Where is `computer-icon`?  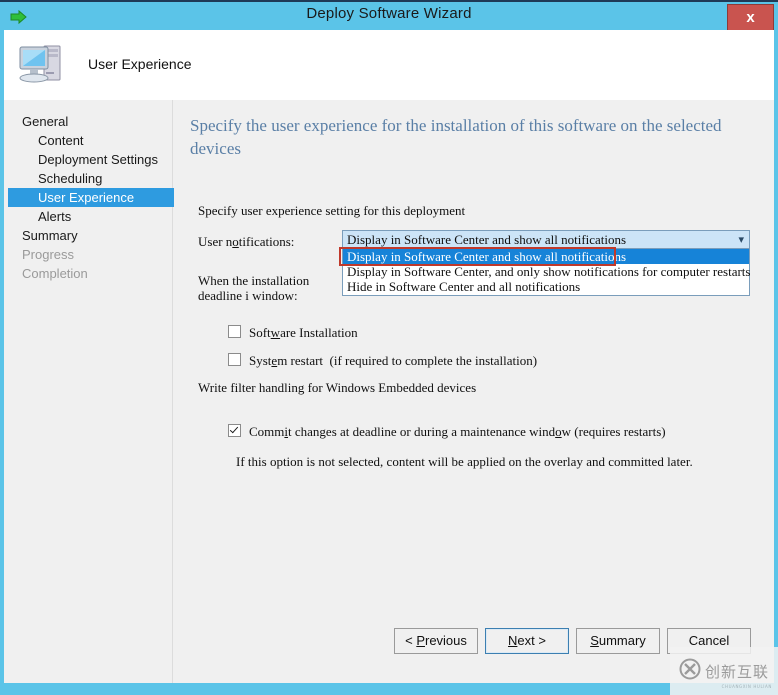 computer-icon is located at coordinates (45, 65).